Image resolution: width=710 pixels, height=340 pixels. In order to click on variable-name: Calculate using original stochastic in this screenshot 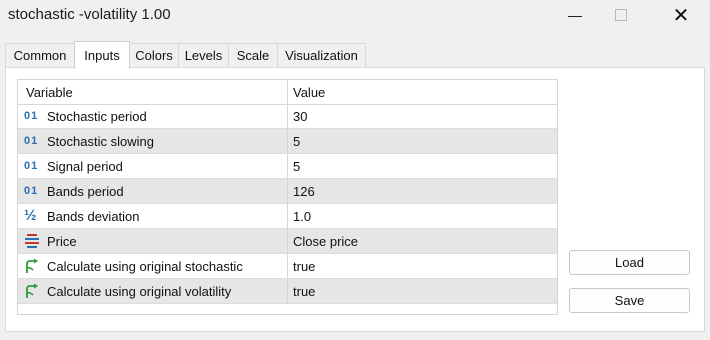, I will do `click(145, 266)`.